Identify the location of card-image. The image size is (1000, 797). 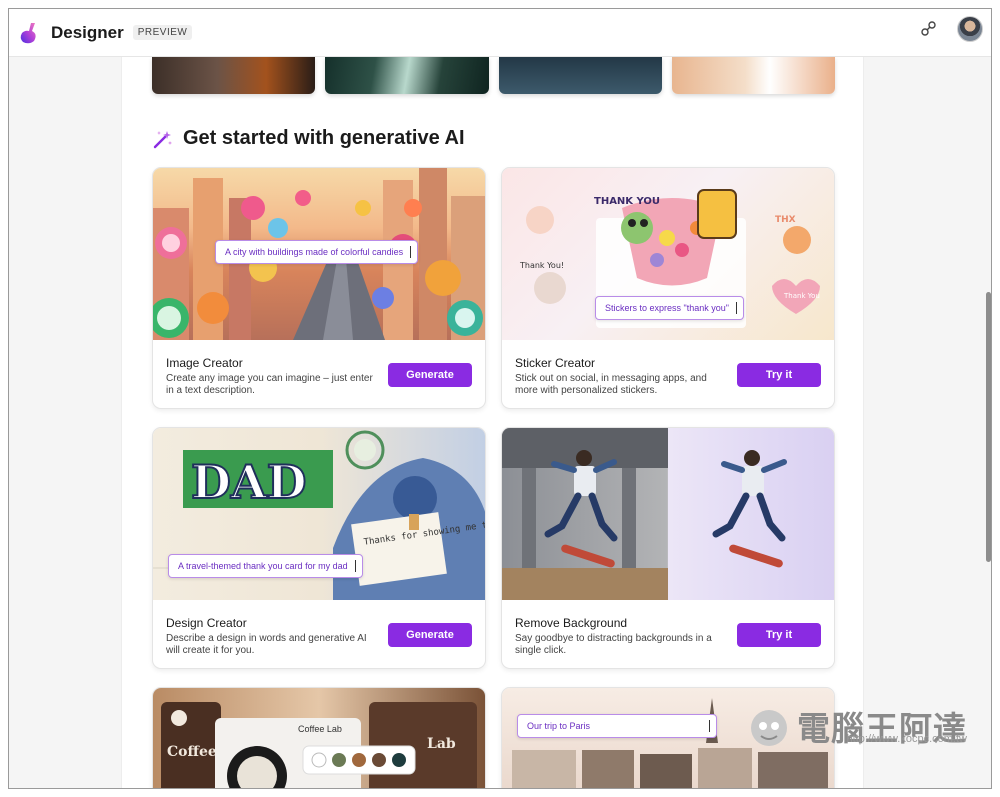
(668, 514).